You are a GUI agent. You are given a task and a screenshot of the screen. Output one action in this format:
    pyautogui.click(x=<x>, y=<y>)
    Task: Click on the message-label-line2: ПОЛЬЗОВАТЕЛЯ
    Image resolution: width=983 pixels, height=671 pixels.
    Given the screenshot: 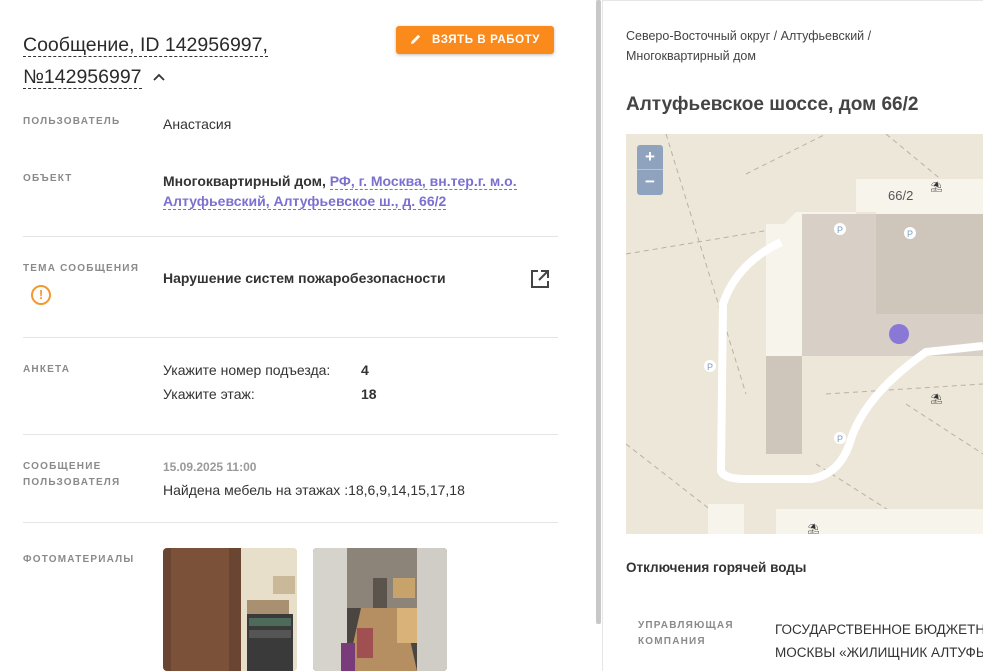 What is the action you would take?
    pyautogui.click(x=72, y=482)
    